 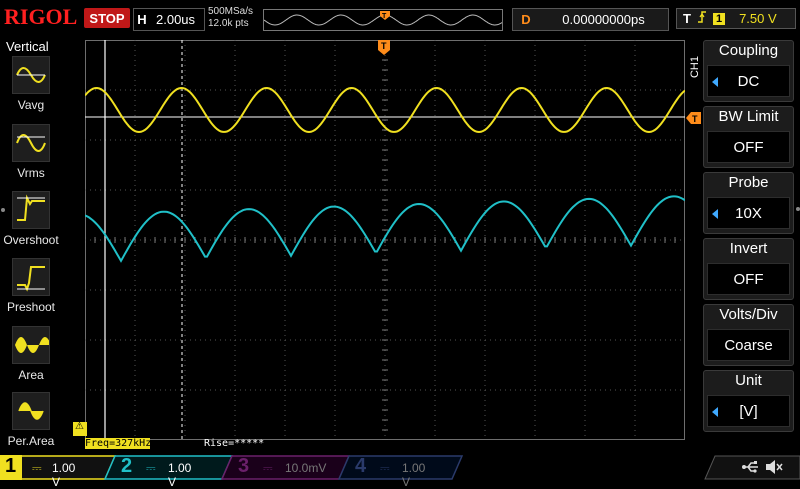 I want to click on horizontal-value: 2.00us, so click(x=176, y=19).